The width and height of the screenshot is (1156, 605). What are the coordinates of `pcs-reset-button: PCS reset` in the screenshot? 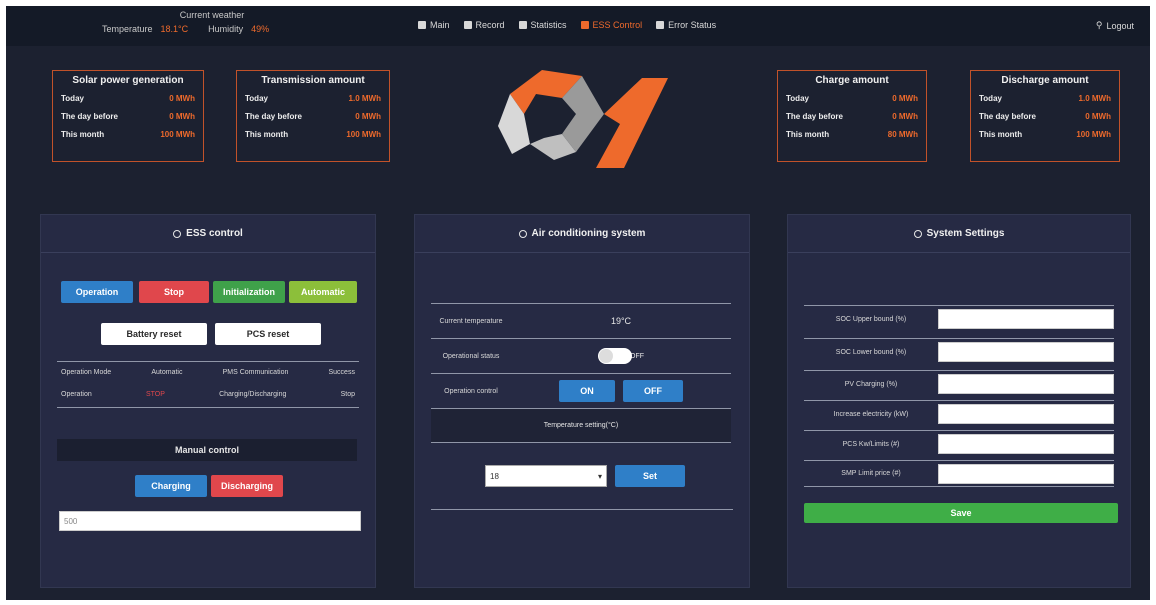 It's located at (268, 334).